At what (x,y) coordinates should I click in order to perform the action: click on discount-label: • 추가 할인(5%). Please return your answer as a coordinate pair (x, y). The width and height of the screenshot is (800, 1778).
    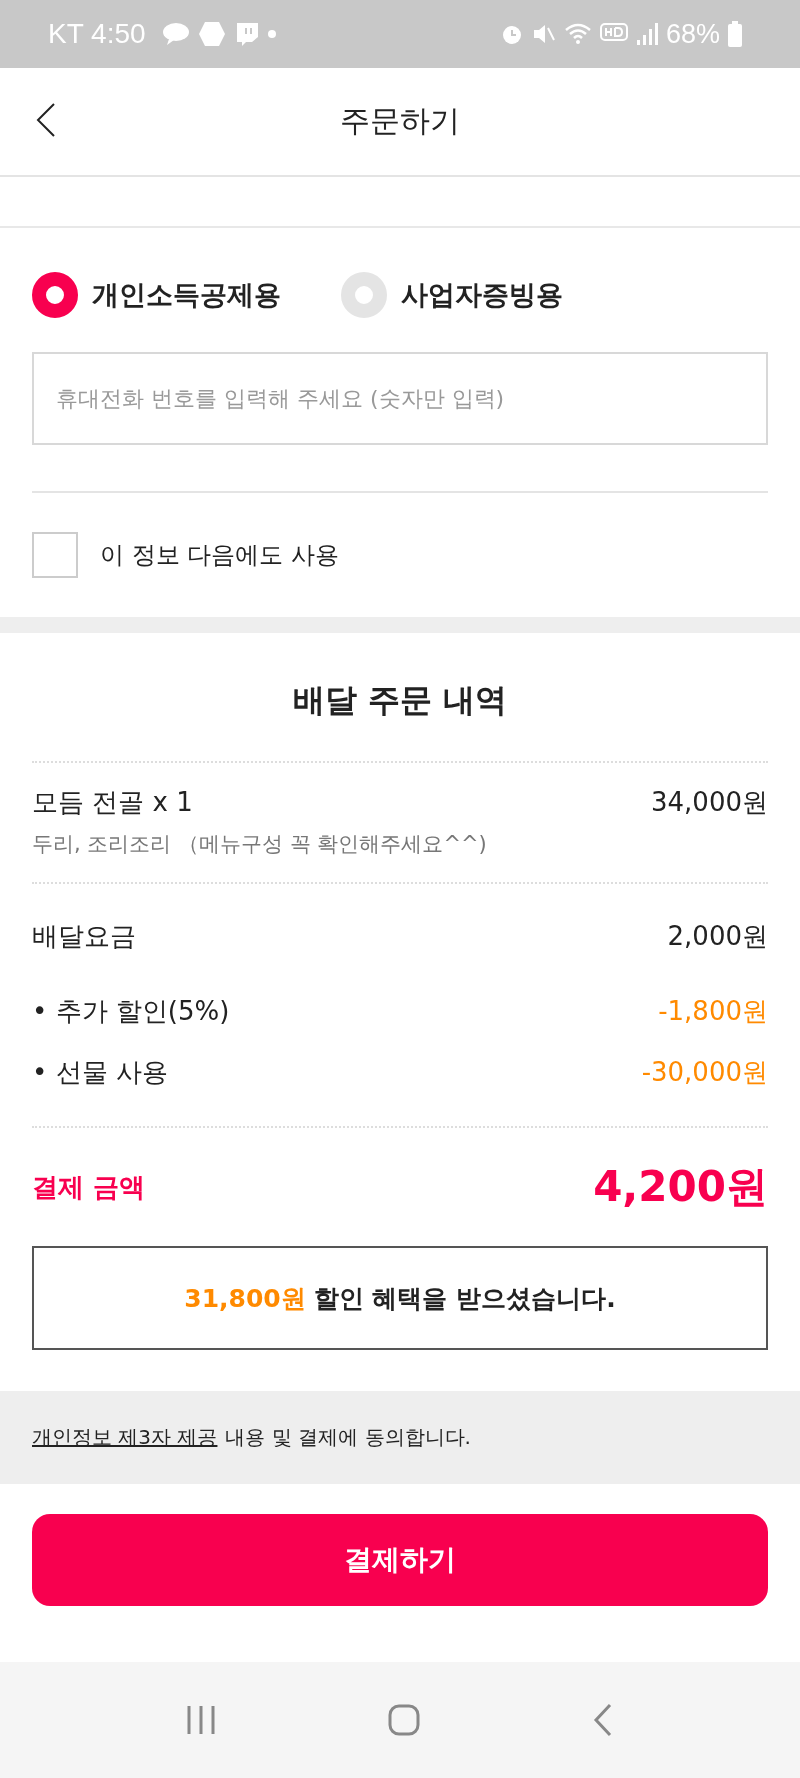
    Looking at the image, I should click on (131, 1011).